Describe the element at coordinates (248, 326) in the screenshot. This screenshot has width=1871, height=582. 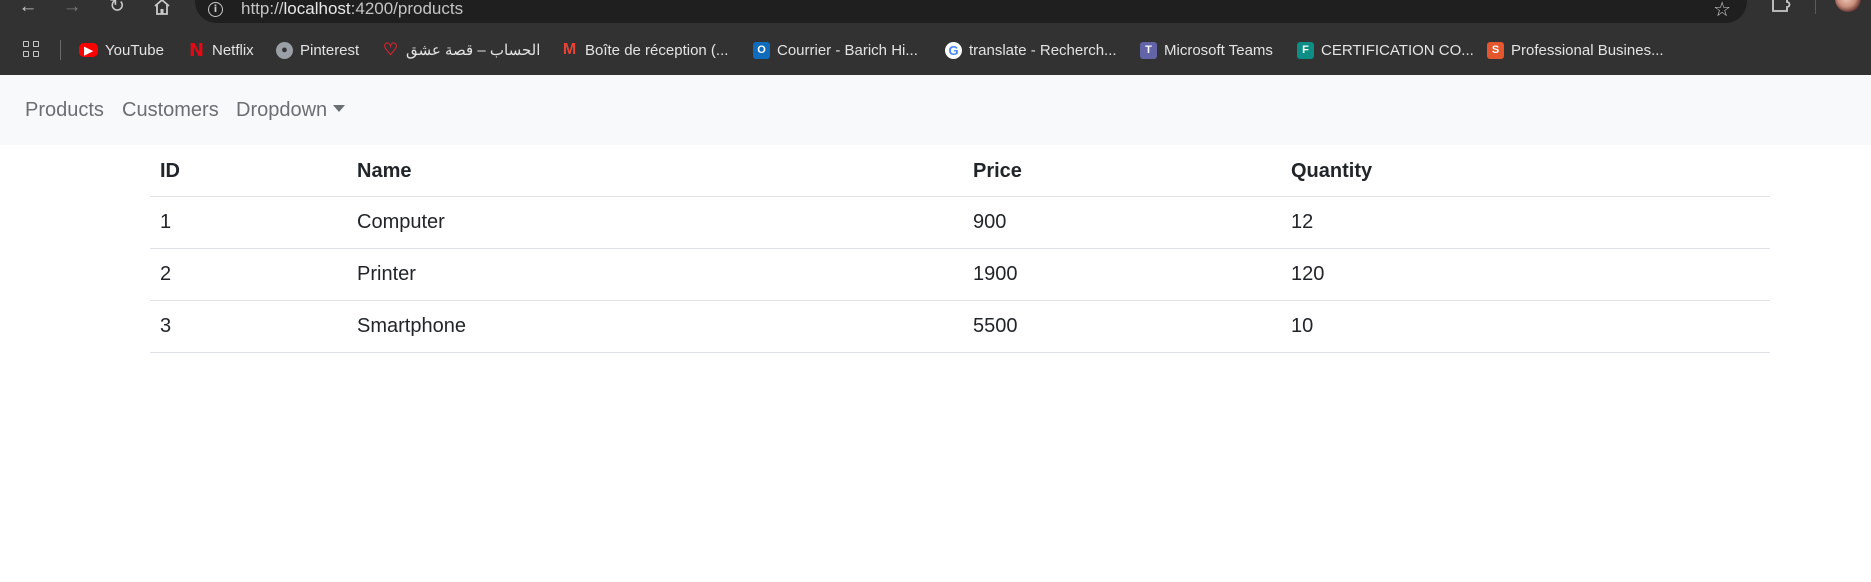
I see `cell-id: 3` at that location.